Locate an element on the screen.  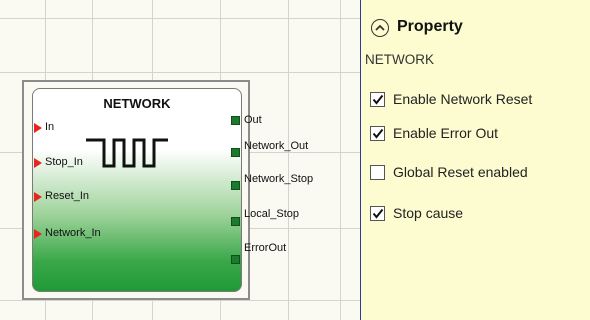
chevron-up-circle-icon is located at coordinates (380, 28).